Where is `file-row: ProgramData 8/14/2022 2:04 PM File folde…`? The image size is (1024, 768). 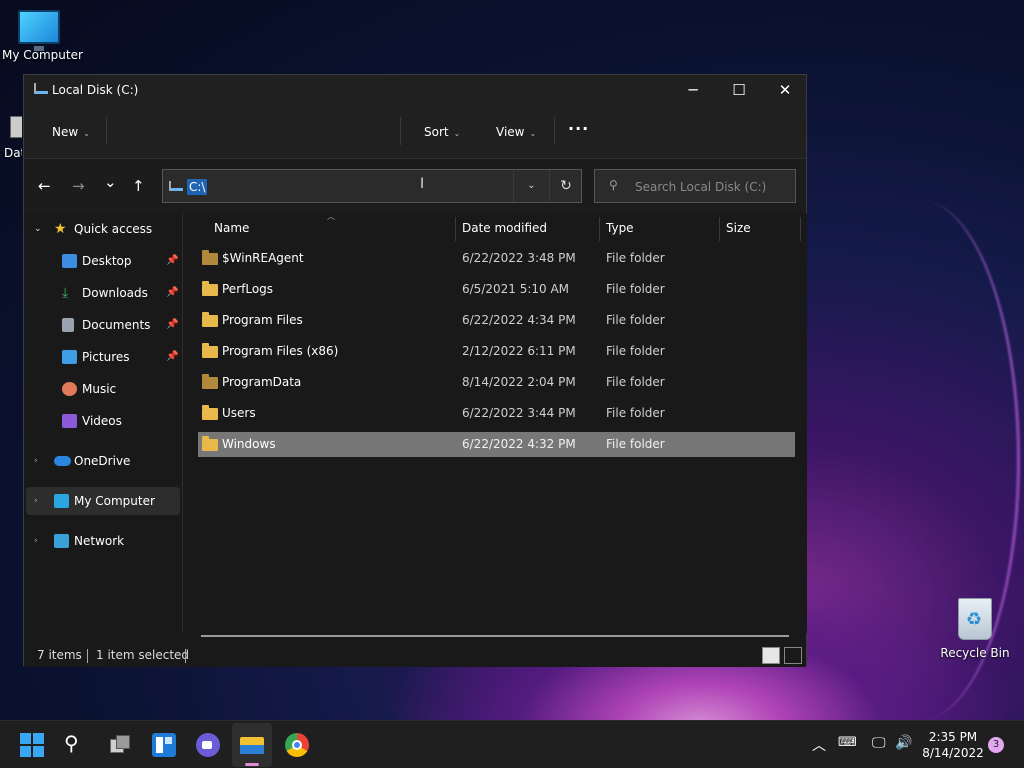 file-row: ProgramData 8/14/2022 2:04 PM File folde… is located at coordinates (496, 382).